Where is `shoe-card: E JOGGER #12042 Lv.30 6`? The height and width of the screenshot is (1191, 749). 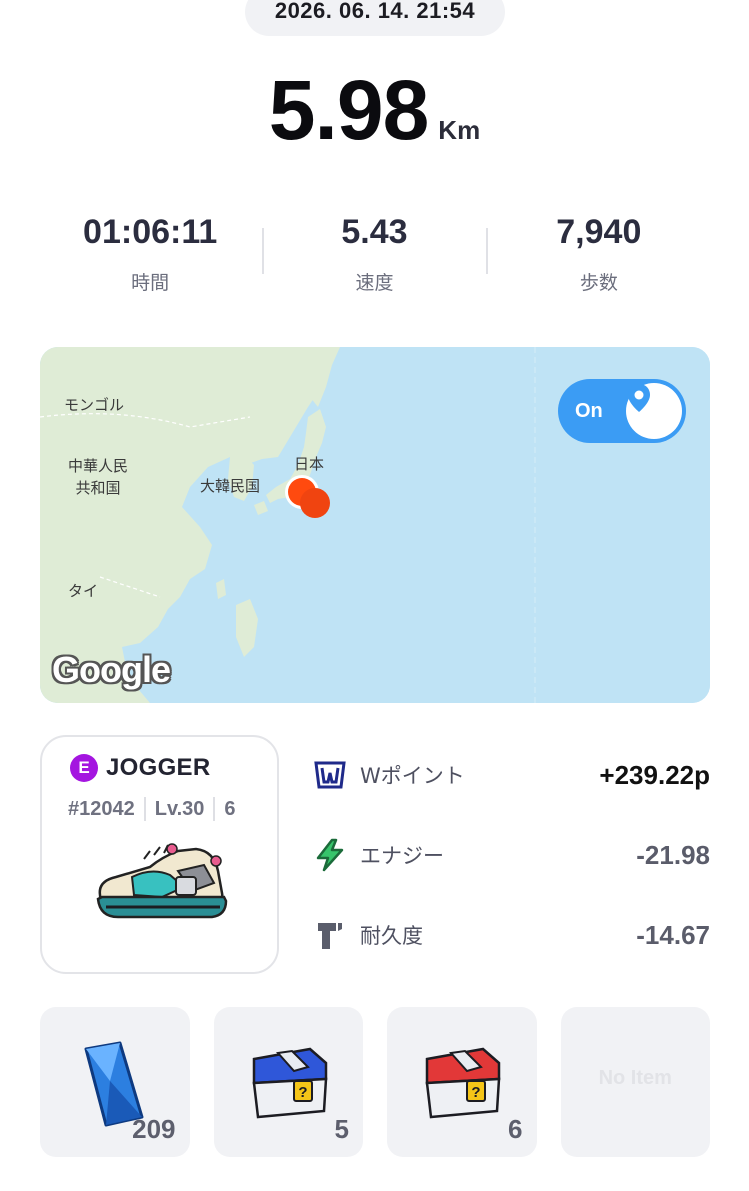 shoe-card: E JOGGER #12042 Lv.30 6 is located at coordinates (159, 854).